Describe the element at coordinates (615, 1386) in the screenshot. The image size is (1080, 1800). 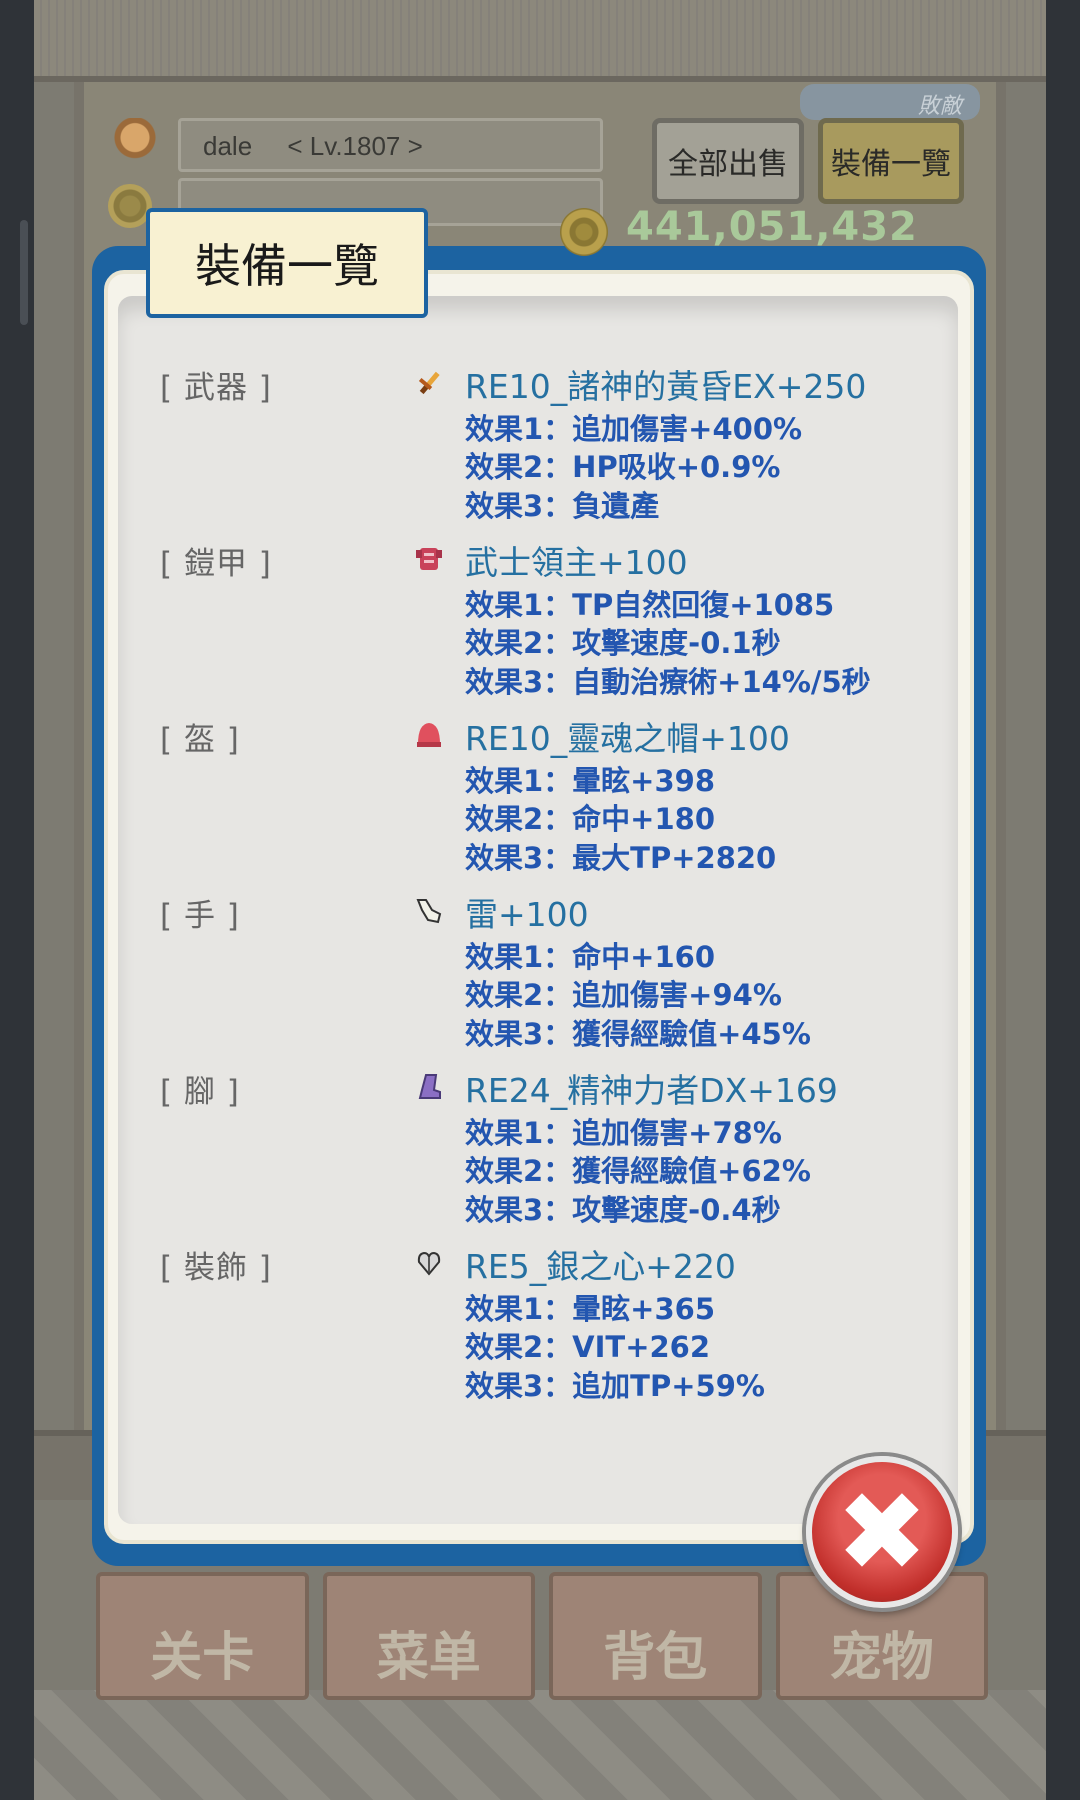
I see `item-effect: 效果3：追加TP+59%` at that location.